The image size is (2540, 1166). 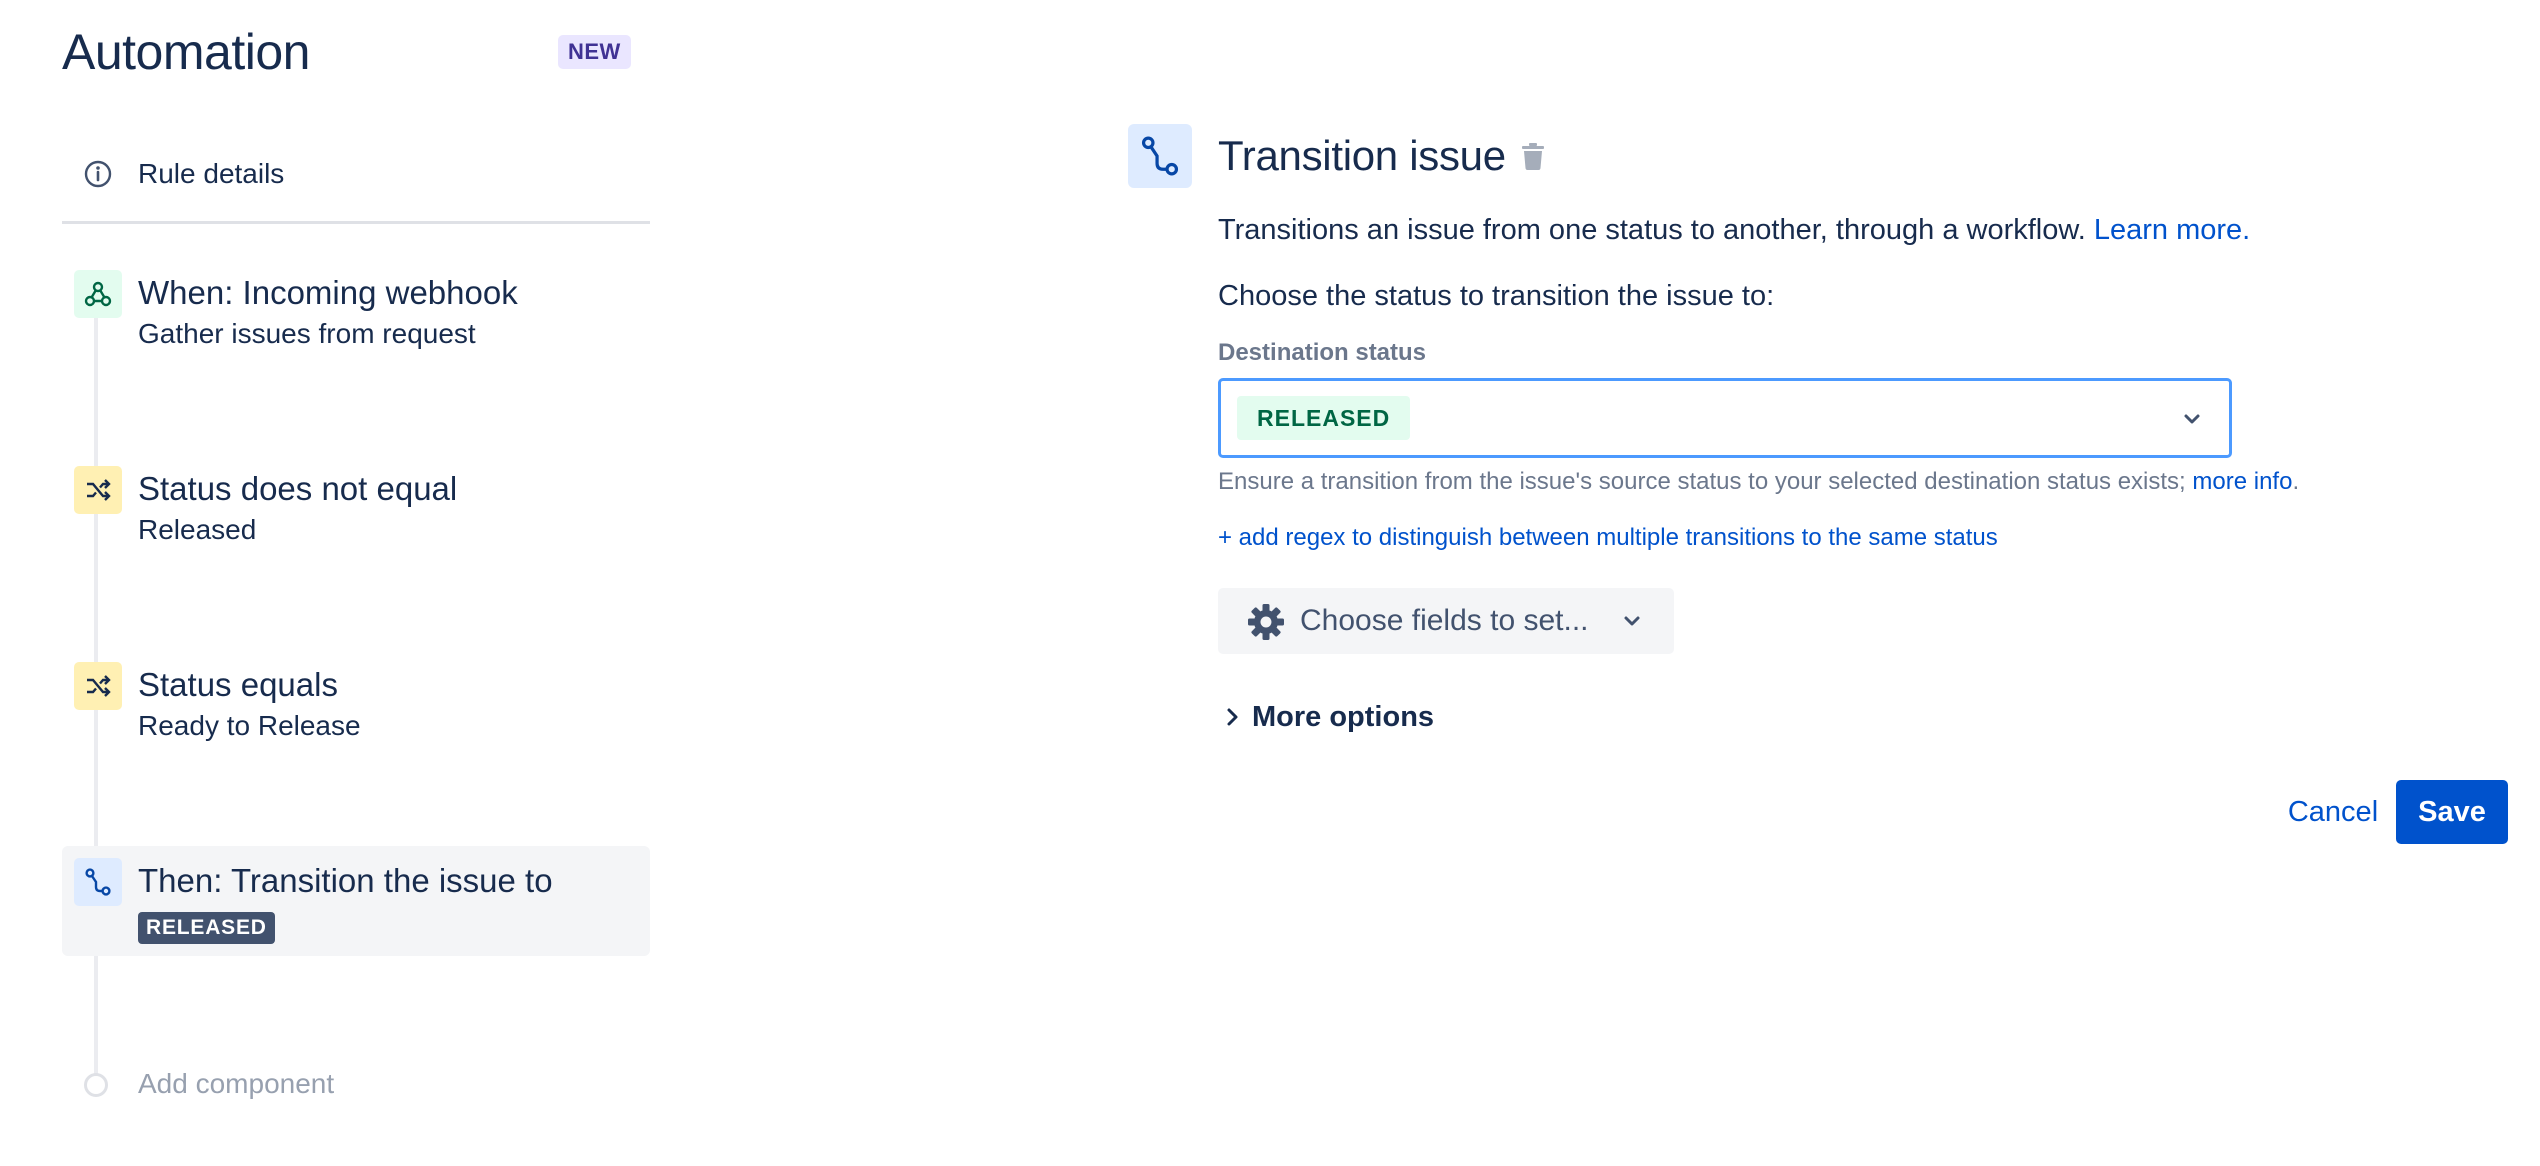 I want to click on rule-details-item: Rule details, so click(x=356, y=182).